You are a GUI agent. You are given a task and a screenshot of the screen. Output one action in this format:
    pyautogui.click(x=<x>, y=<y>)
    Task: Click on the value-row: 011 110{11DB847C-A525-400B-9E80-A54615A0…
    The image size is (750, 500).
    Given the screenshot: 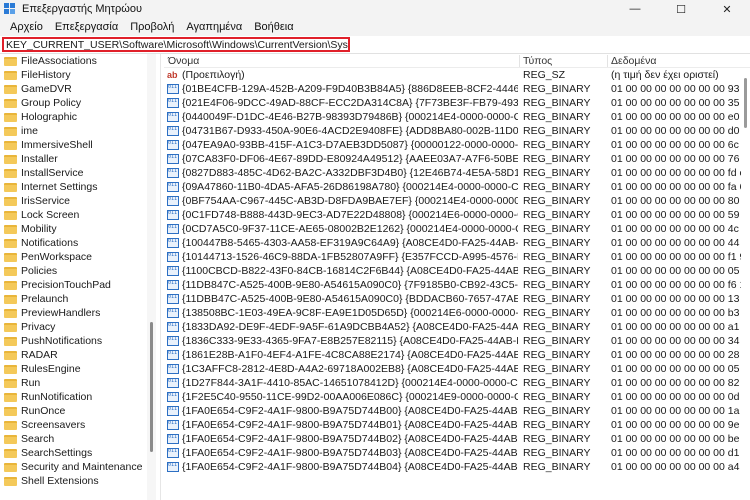 What is the action you would take?
    pyautogui.click(x=457, y=285)
    